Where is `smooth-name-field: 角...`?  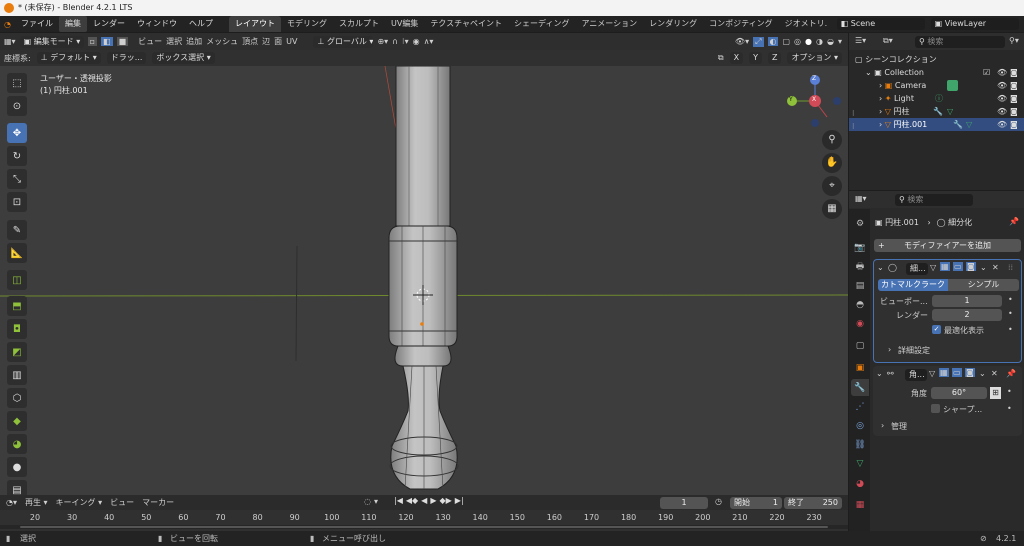 smooth-name-field: 角... is located at coordinates (916, 375).